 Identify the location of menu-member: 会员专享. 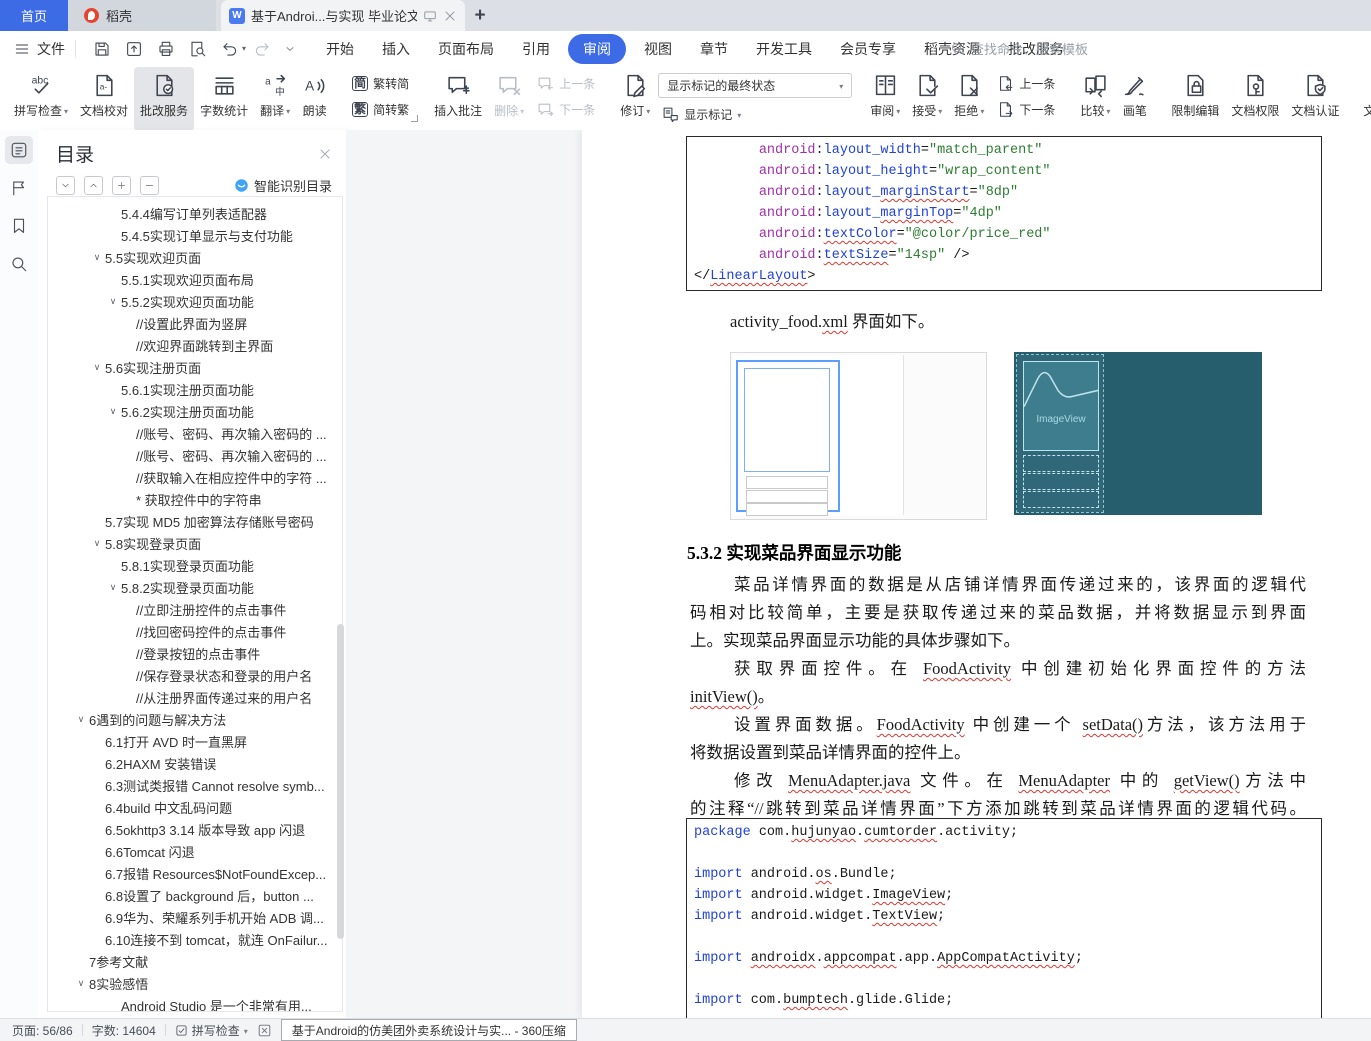
(868, 49).